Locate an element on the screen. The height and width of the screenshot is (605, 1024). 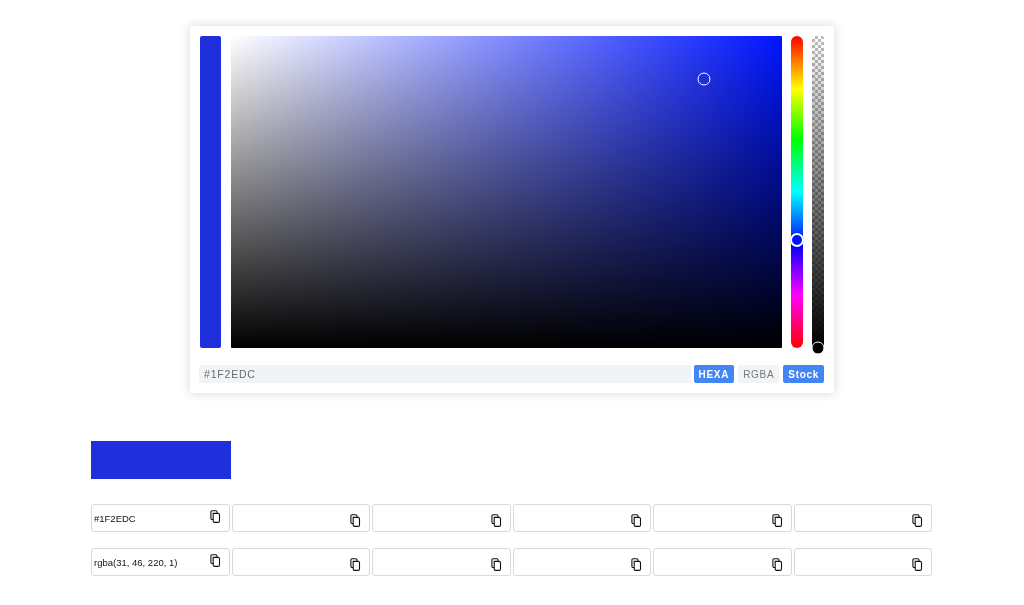
save-button: Stock is located at coordinates (803, 374).